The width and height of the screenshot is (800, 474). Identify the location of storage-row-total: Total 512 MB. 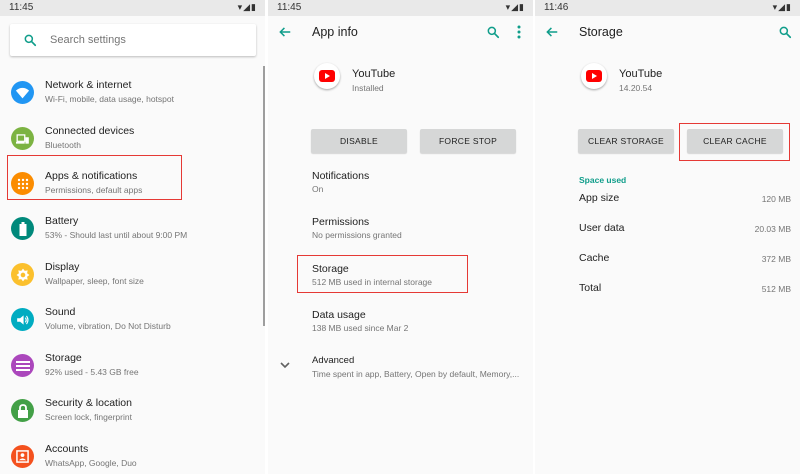
(685, 291).